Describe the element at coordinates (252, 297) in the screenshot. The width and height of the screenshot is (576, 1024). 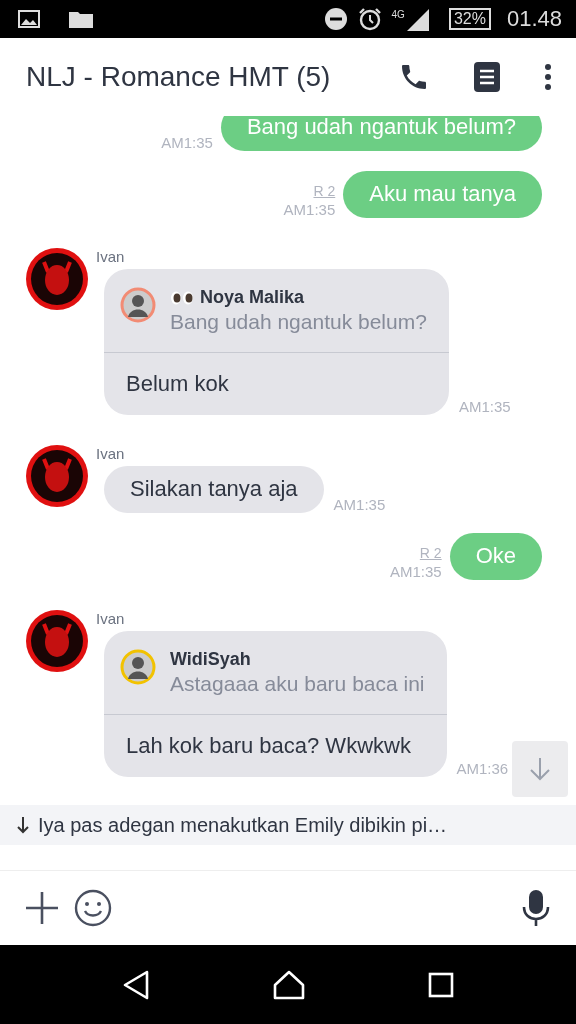
I see `quoted-sender: Noya Malika` at that location.